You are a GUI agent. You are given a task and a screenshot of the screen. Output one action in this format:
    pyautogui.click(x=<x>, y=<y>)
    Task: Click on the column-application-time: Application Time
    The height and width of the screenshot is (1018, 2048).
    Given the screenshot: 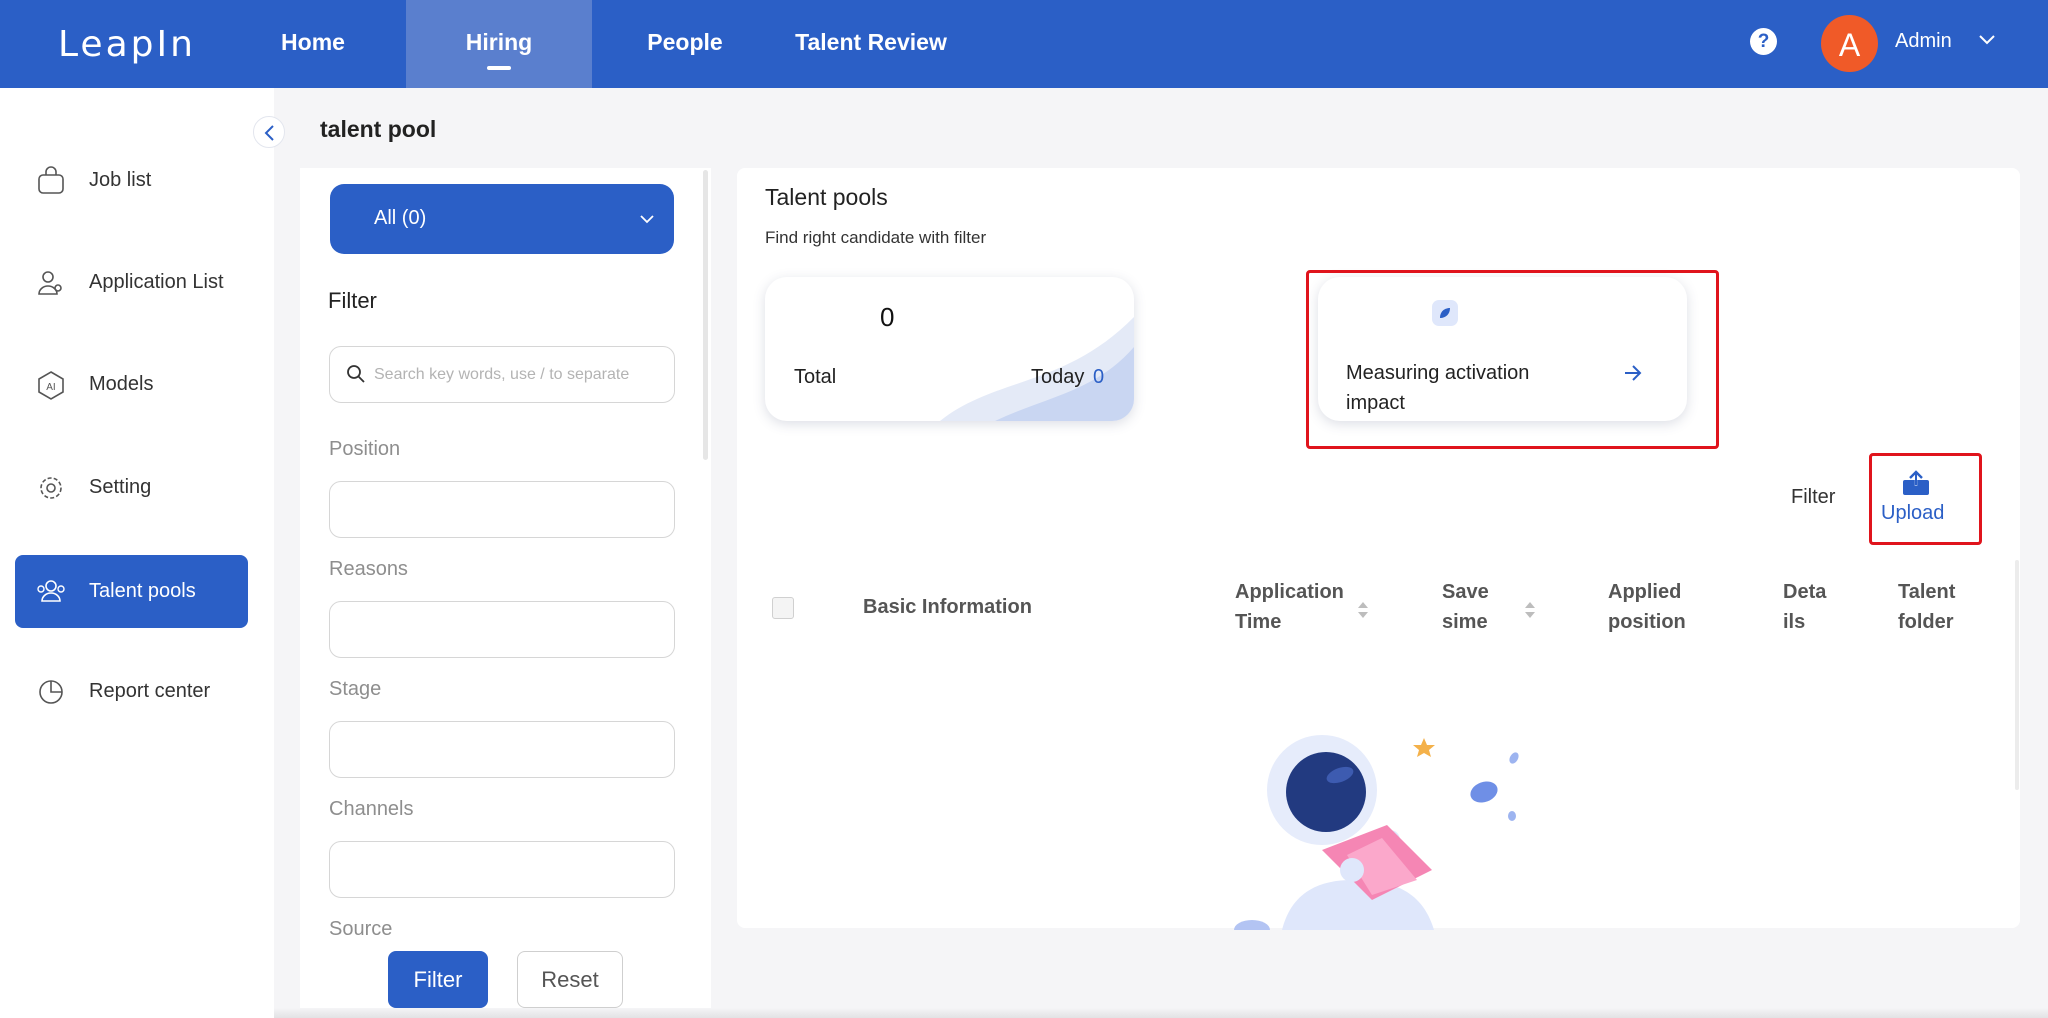 What is the action you would take?
    pyautogui.click(x=1305, y=607)
    